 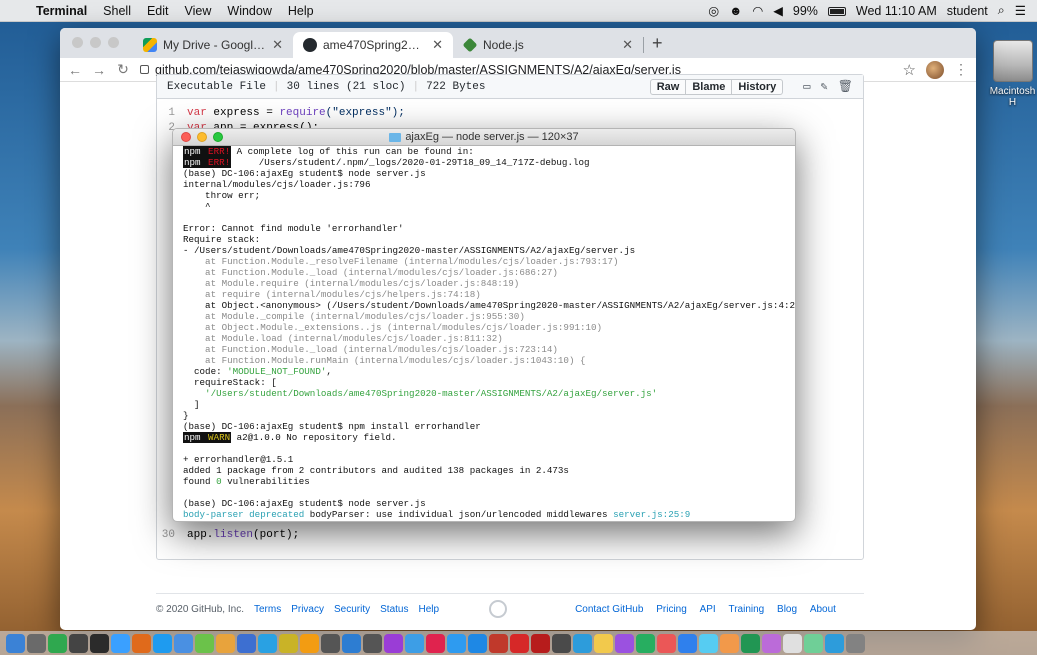 I want to click on blame-button: Blame, so click(x=709, y=86).